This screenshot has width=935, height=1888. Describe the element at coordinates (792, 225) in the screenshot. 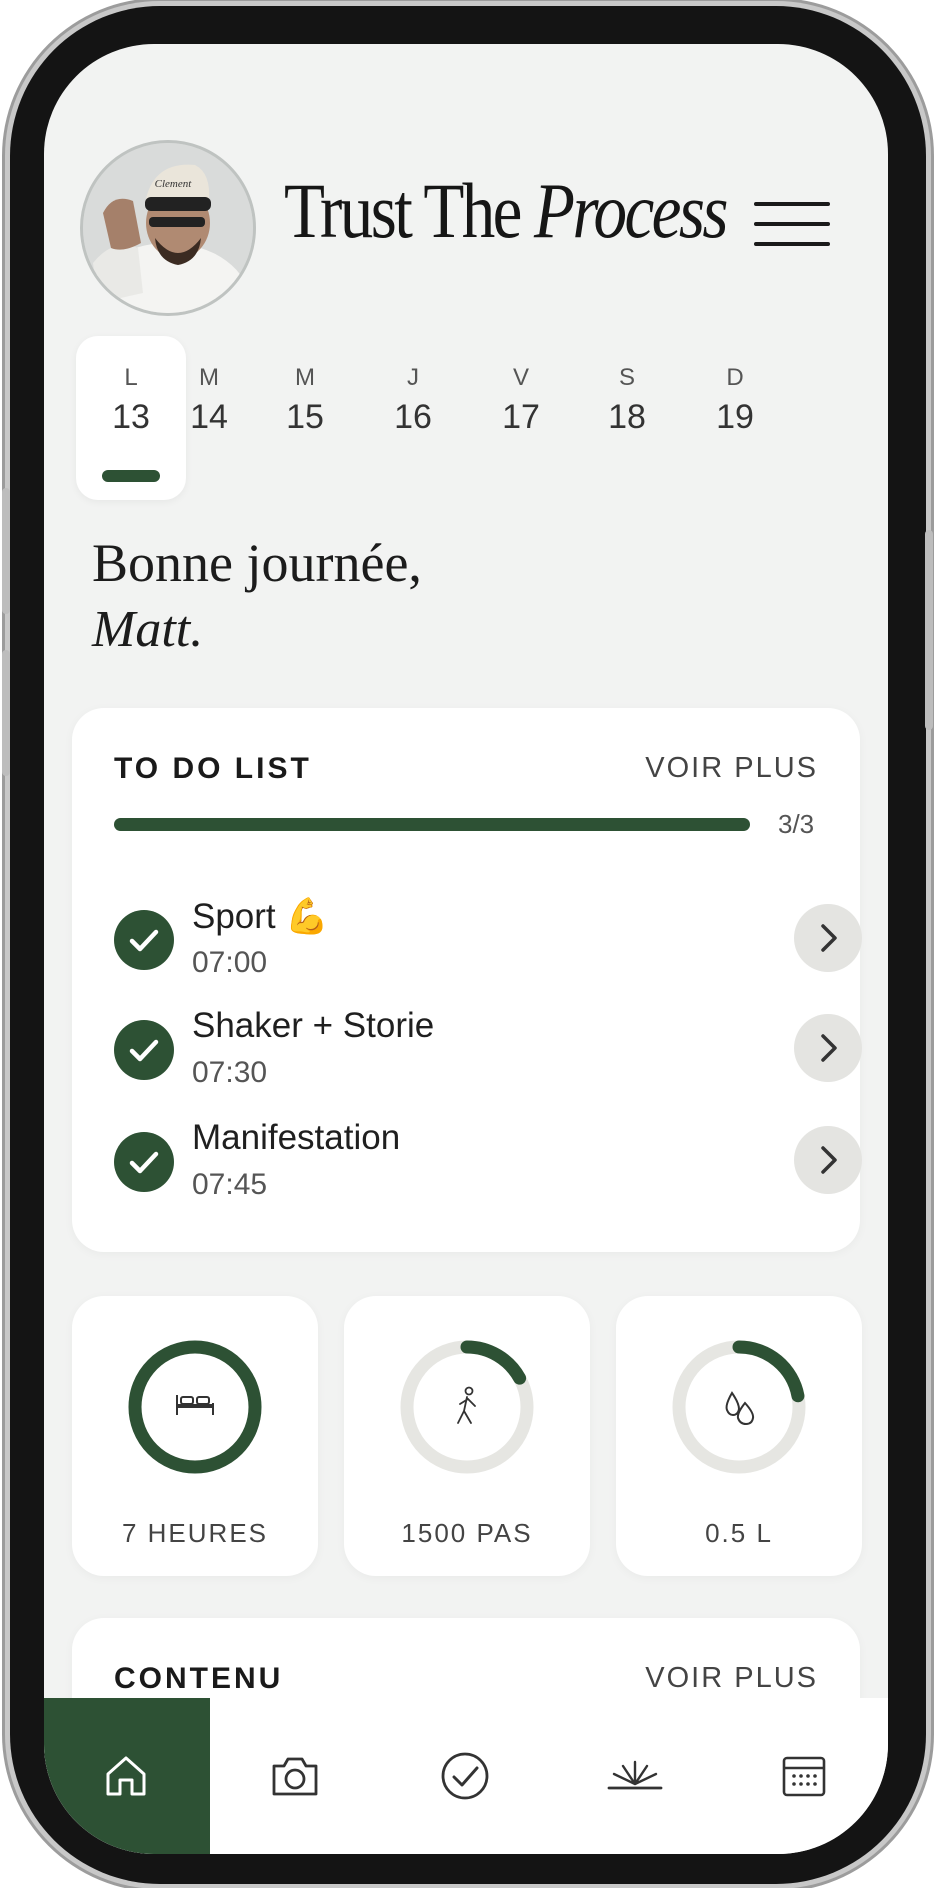

I see `hamburger-menu-icon` at that location.